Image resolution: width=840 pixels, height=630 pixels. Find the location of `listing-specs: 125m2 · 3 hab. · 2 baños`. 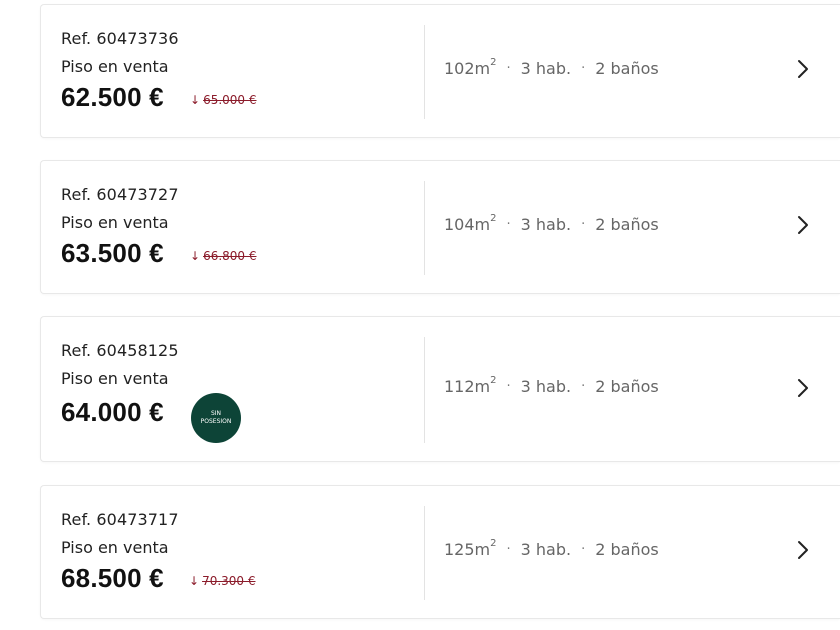

listing-specs: 125m2 · 3 hab. · 2 baños is located at coordinates (551, 548).